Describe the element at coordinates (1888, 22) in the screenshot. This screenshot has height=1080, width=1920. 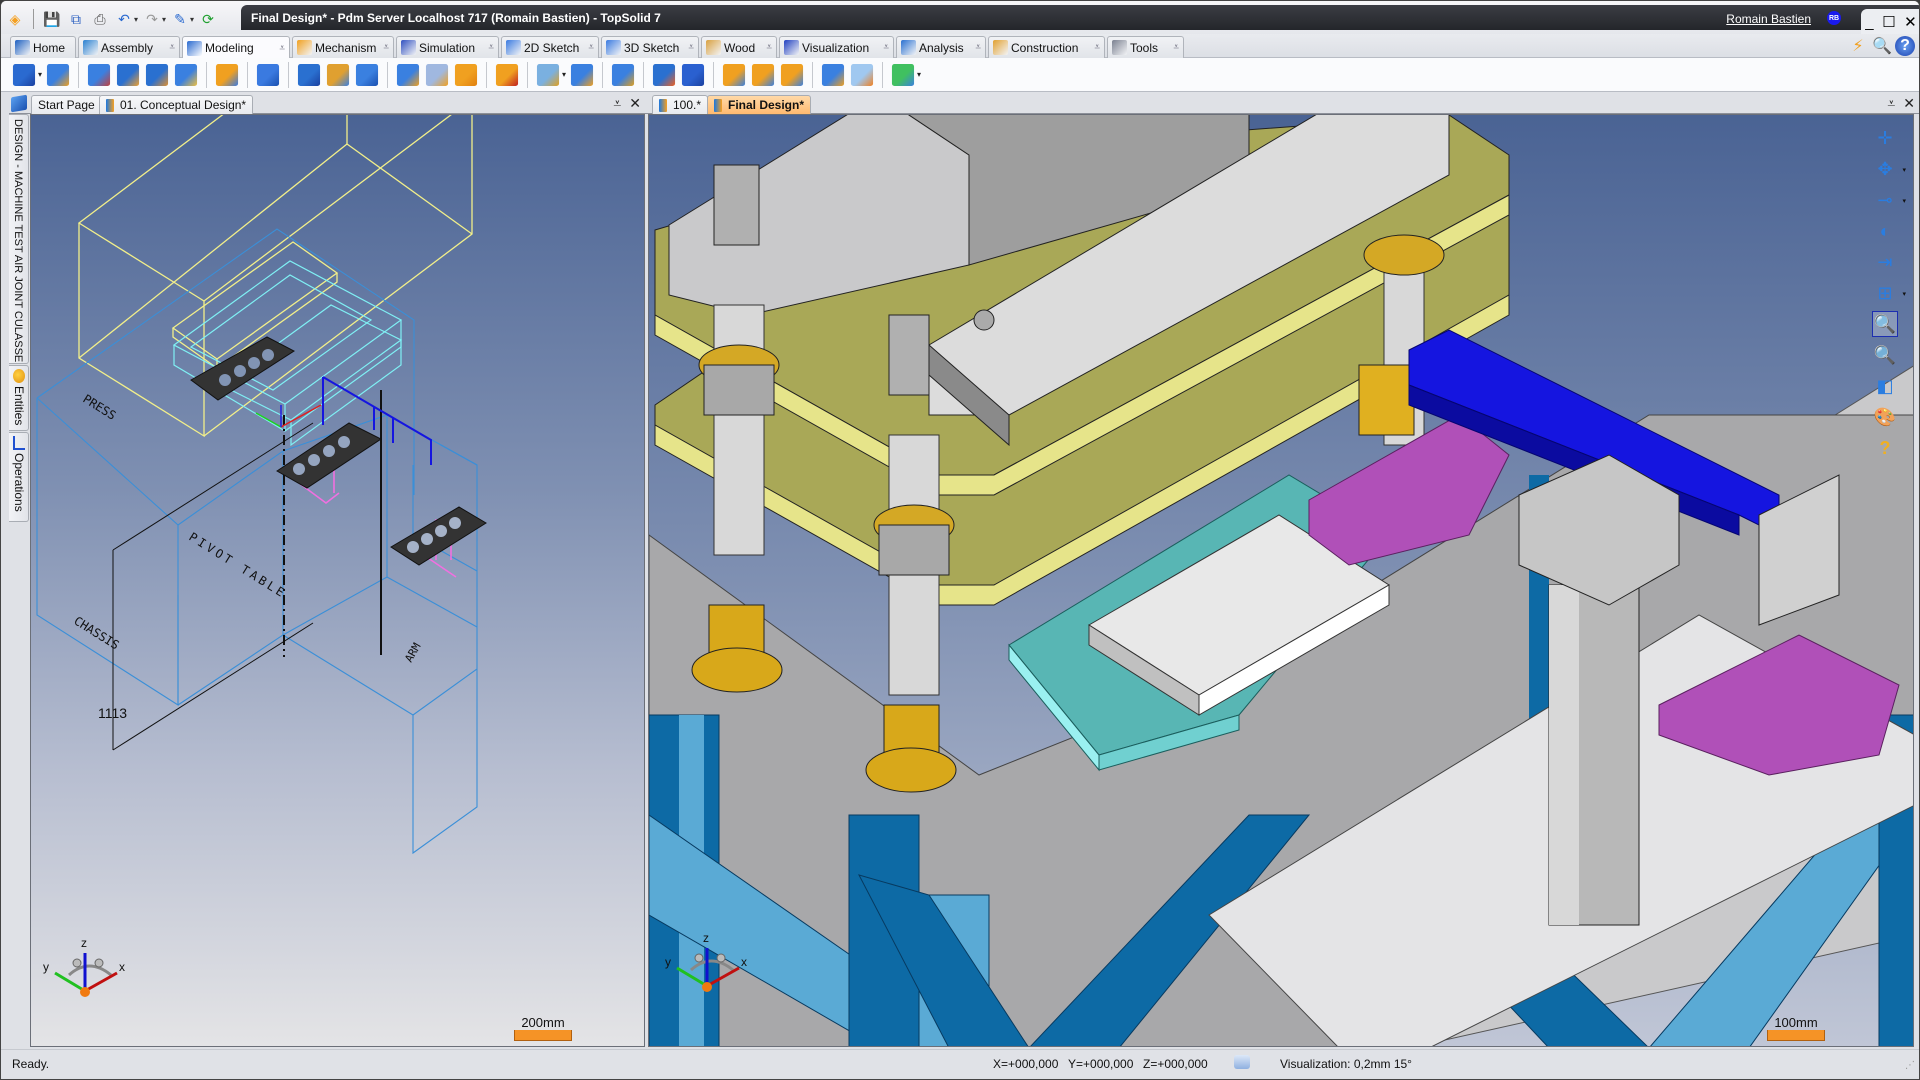
I see `maximize-button: ☐` at that location.